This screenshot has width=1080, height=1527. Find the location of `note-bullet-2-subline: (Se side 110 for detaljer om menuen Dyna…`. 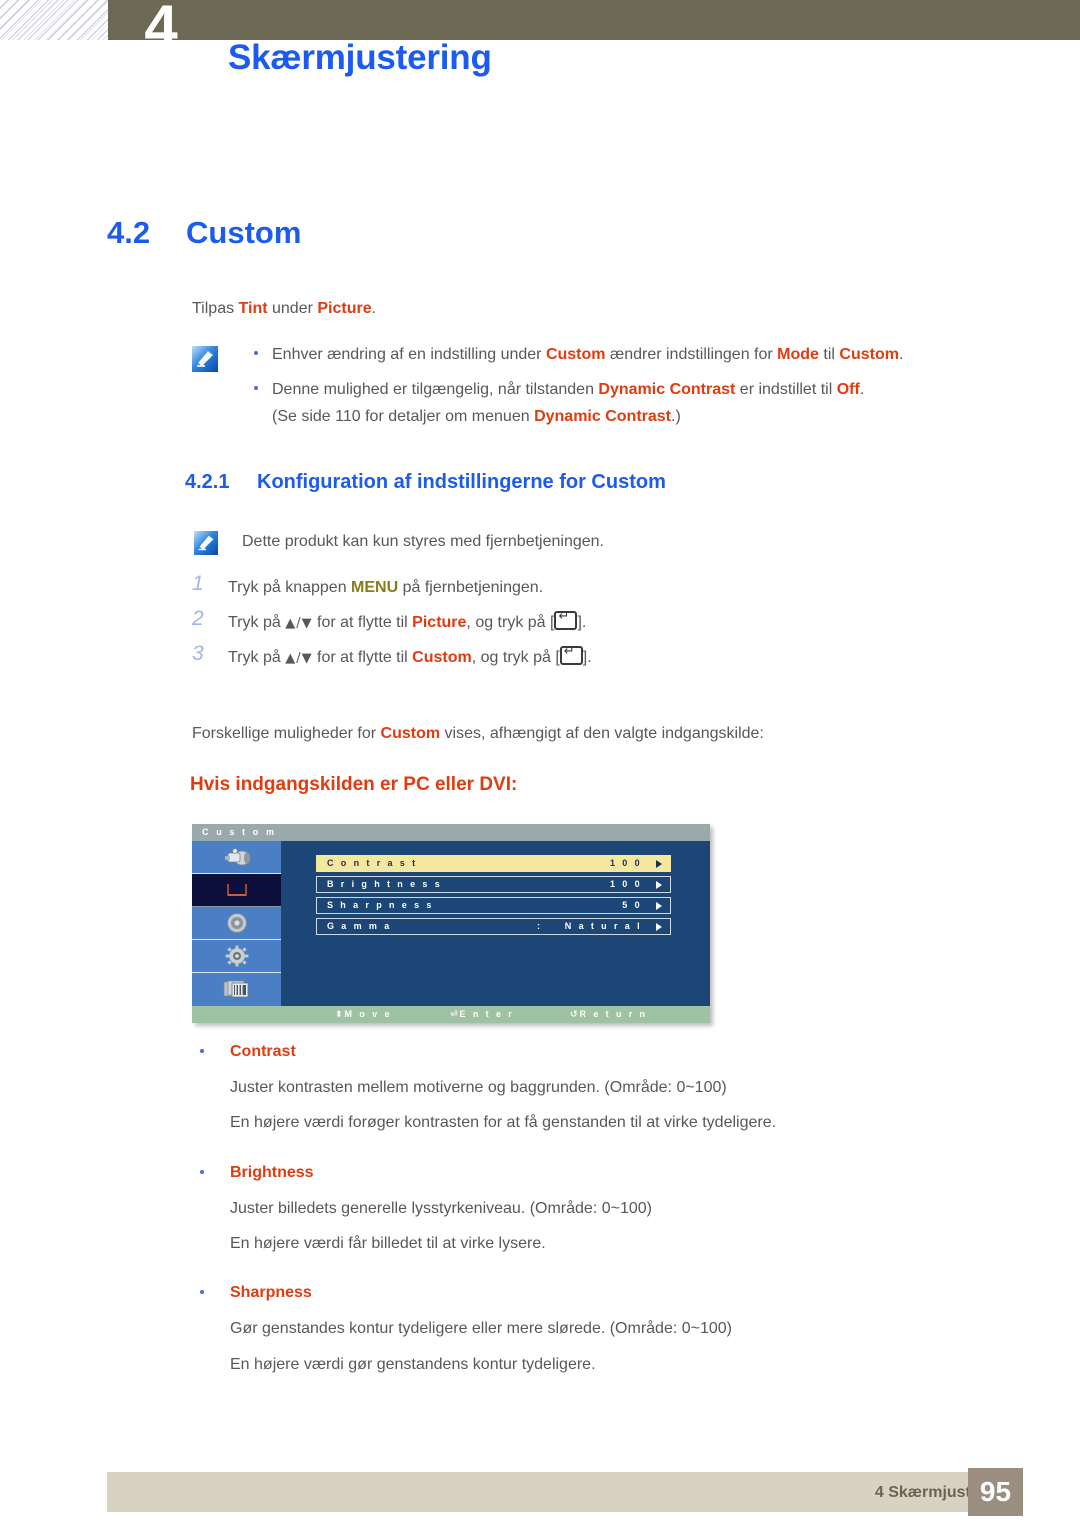

note-bullet-2-subline: (Se side 110 for detaljer om menuen Dyna… is located at coordinates (606, 416).